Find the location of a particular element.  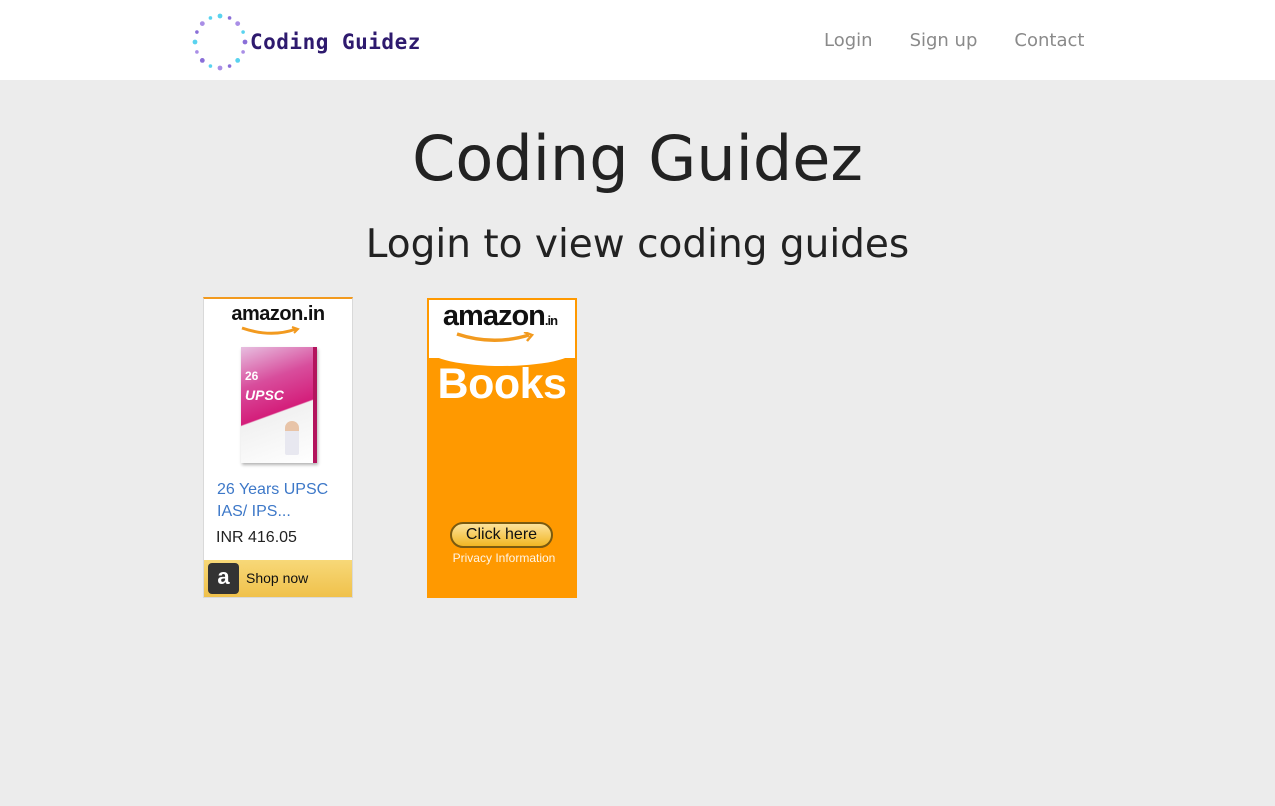

book-cover-image: 26 UPSC is located at coordinates (279, 405).